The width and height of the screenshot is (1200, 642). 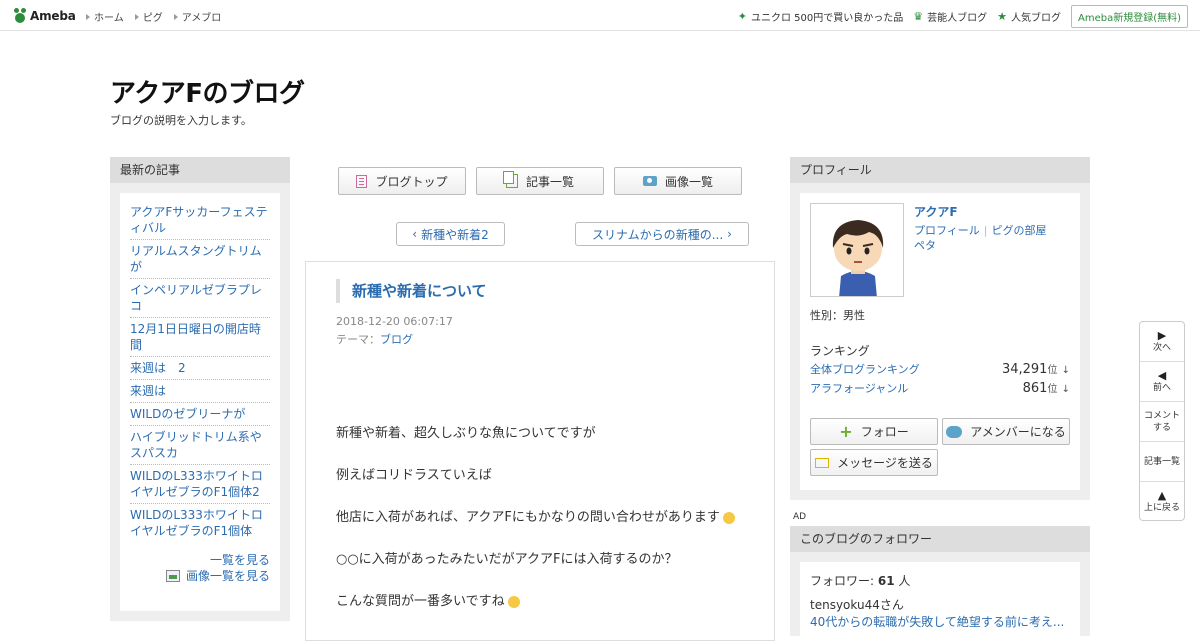 I want to click on amember-label: アメンバーになる, so click(x=1018, y=432).